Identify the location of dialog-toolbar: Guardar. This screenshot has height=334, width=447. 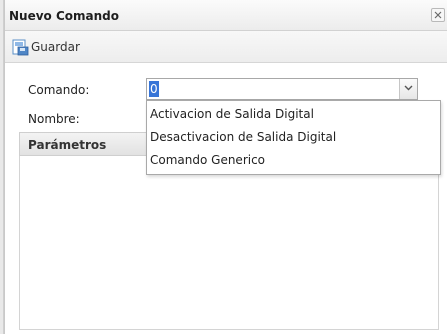
(226, 47).